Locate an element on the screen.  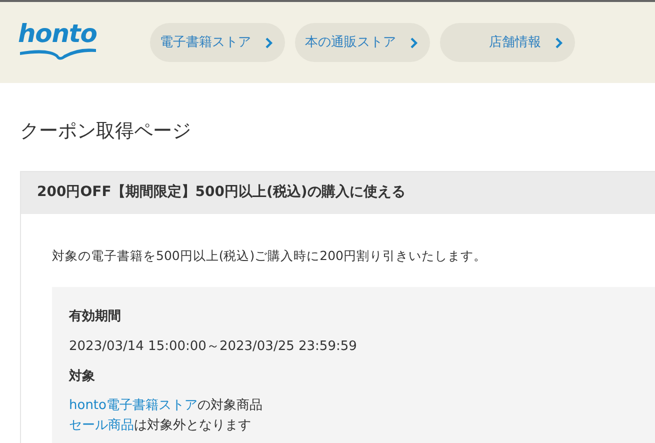
nav-button: 店舗情報 is located at coordinates (507, 42).